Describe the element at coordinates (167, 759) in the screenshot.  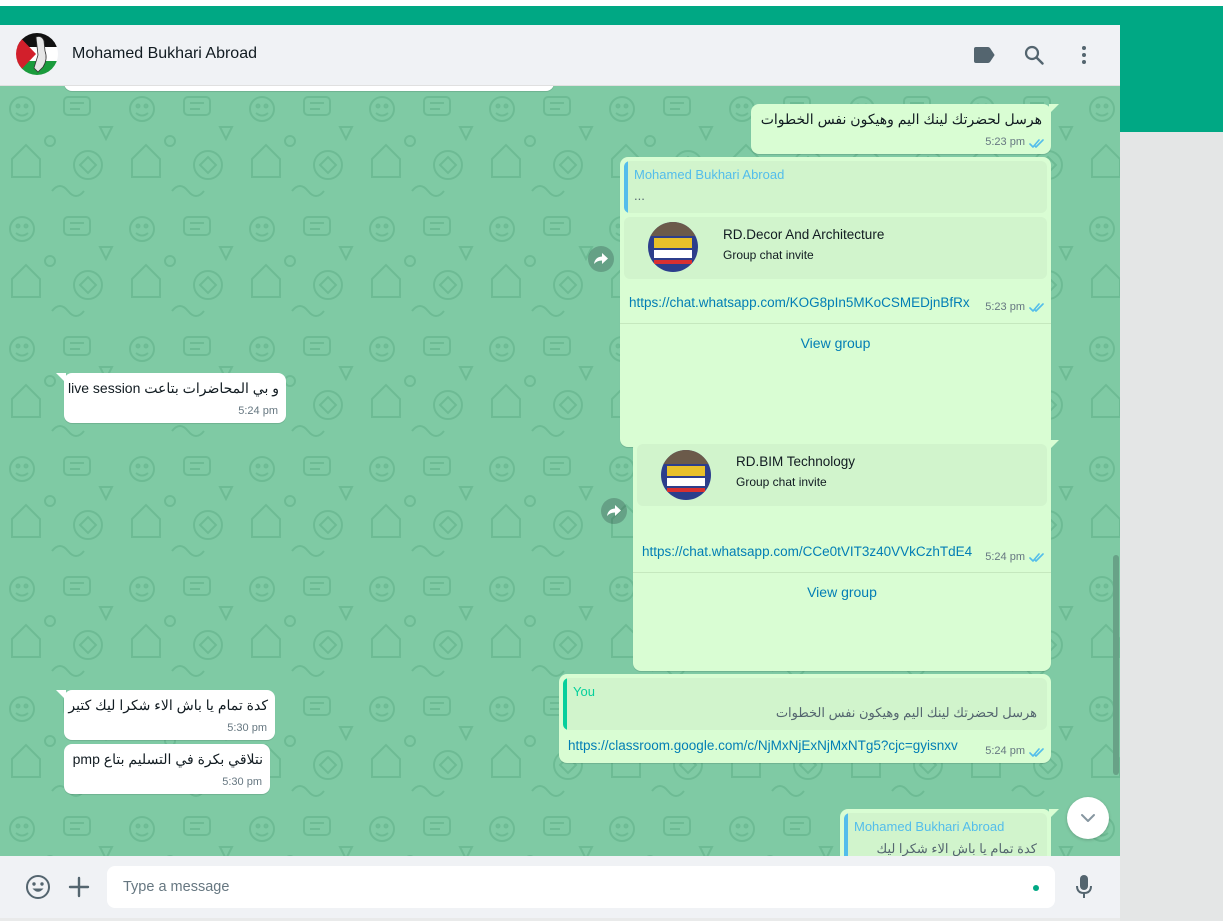
I see `message-text: نتلاقي بكرة في التسليم بتاع pmp` at that location.